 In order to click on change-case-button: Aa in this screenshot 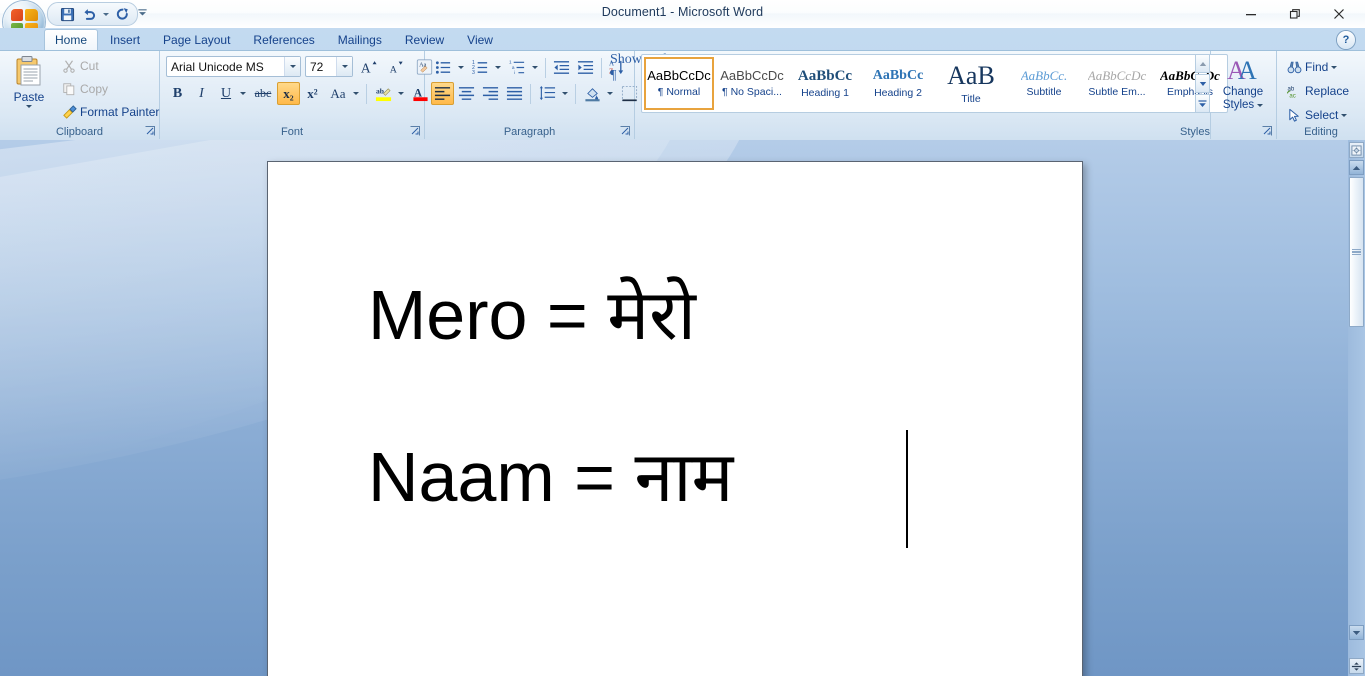, I will do `click(338, 93)`.